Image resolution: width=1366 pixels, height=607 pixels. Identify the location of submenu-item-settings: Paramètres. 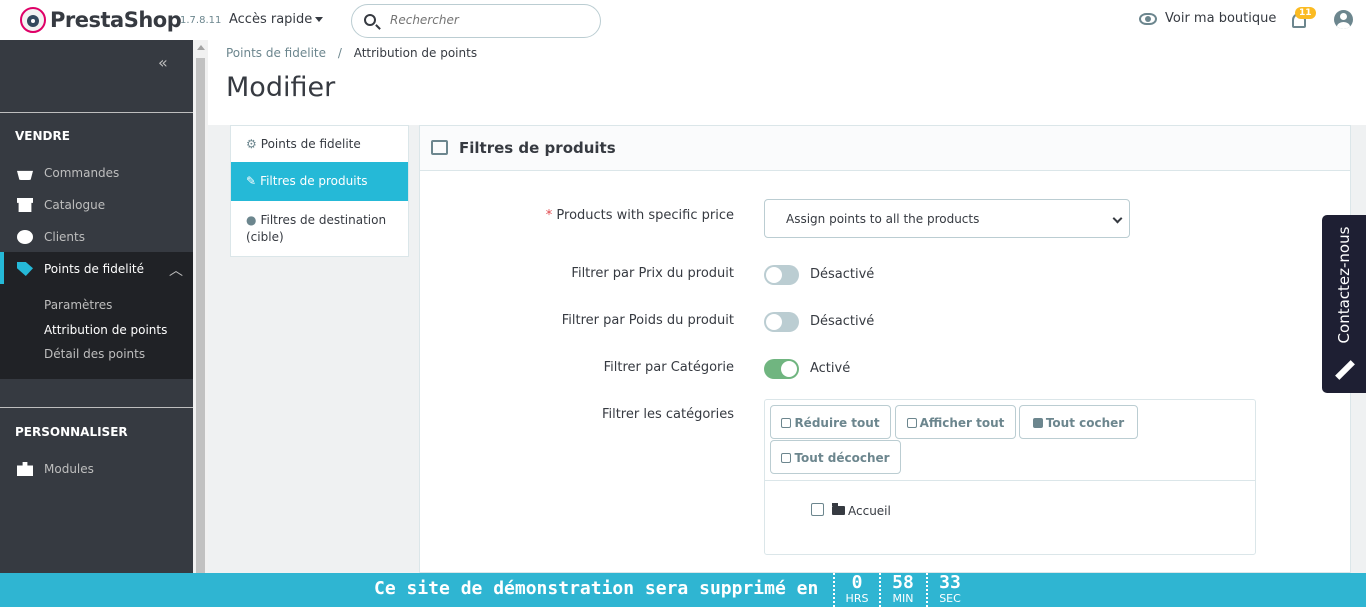
(78, 305).